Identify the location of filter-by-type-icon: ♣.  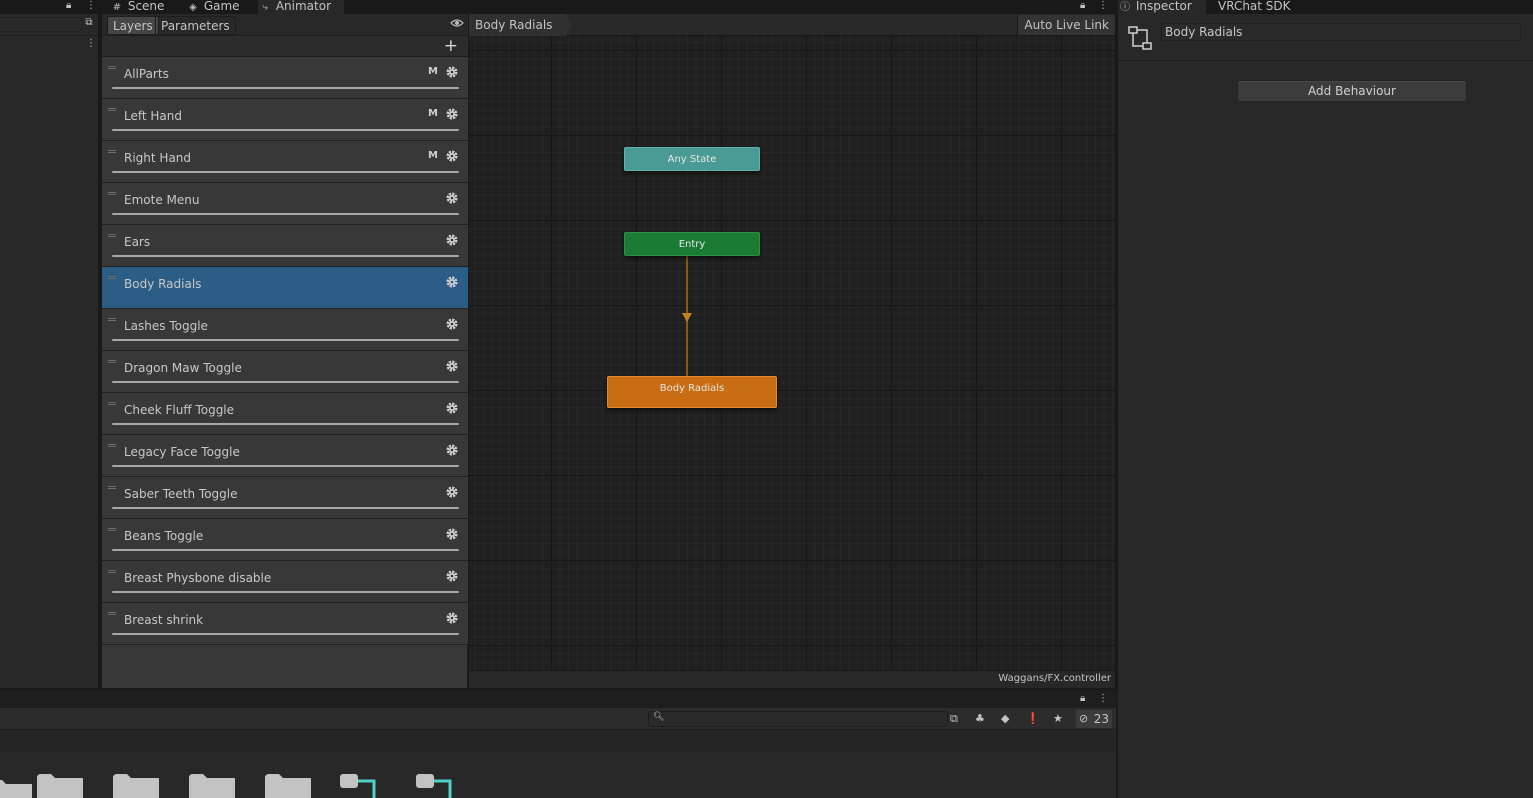
(980, 719).